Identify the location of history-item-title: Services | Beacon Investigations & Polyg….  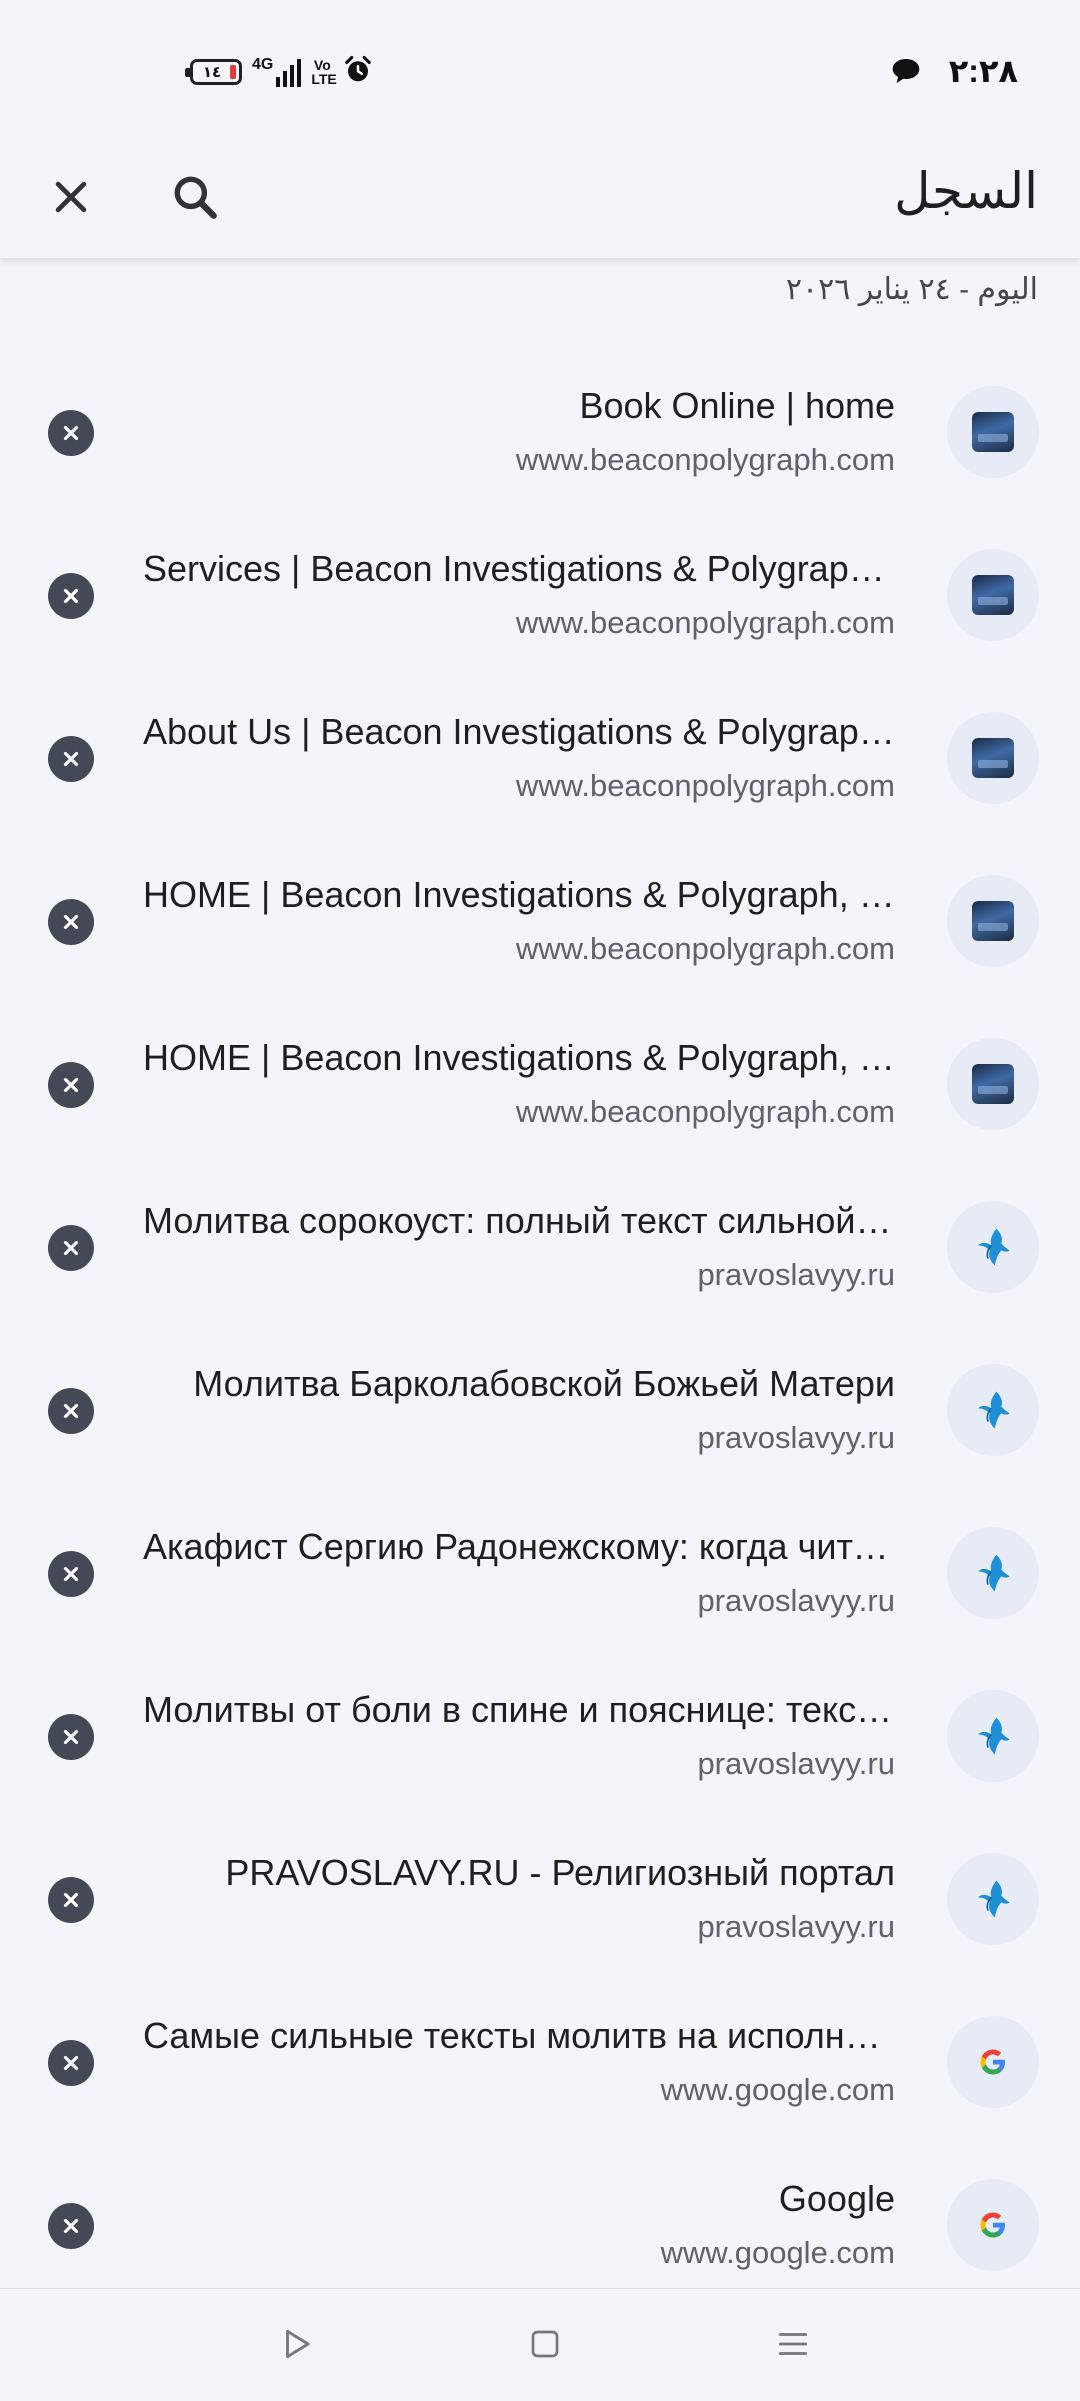
(519, 568).